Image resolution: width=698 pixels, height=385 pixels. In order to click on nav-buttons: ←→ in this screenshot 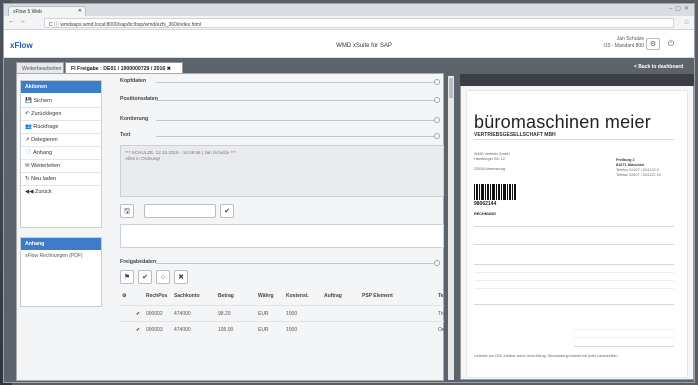, I will do `click(19, 21)`.